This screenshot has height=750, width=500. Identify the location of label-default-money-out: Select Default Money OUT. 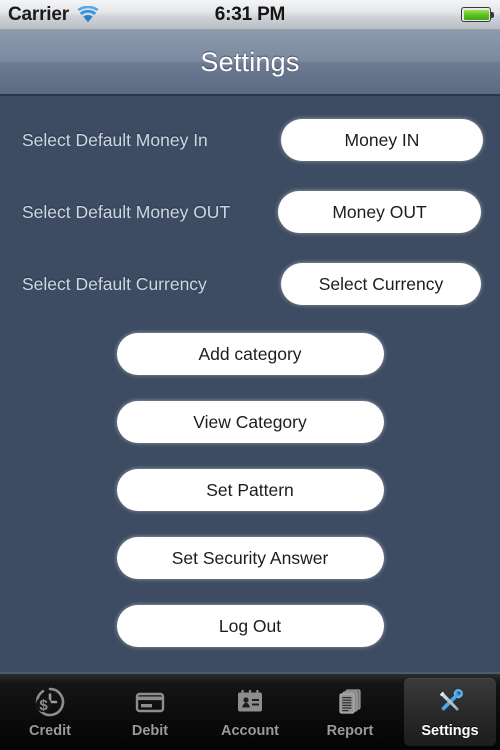
(126, 211).